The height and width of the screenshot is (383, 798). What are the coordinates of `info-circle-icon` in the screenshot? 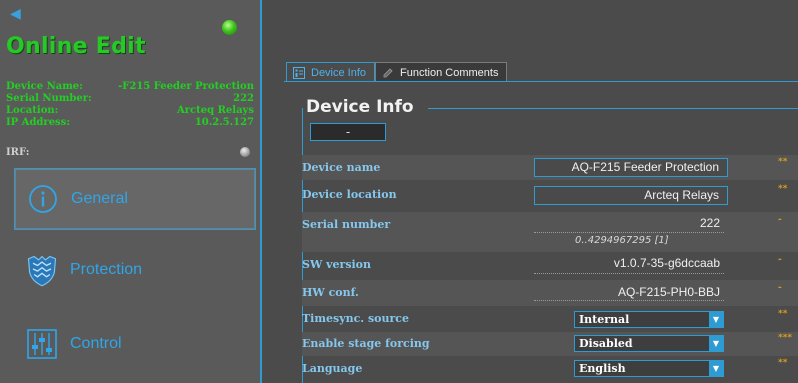 It's located at (43, 199).